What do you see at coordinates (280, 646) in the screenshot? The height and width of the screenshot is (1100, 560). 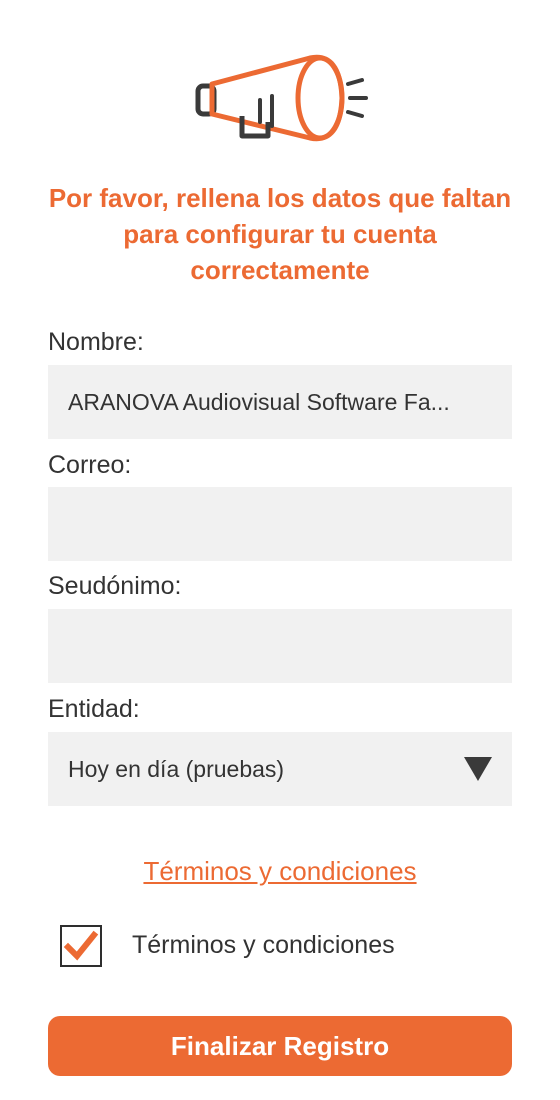 I see `alias-field` at bounding box center [280, 646].